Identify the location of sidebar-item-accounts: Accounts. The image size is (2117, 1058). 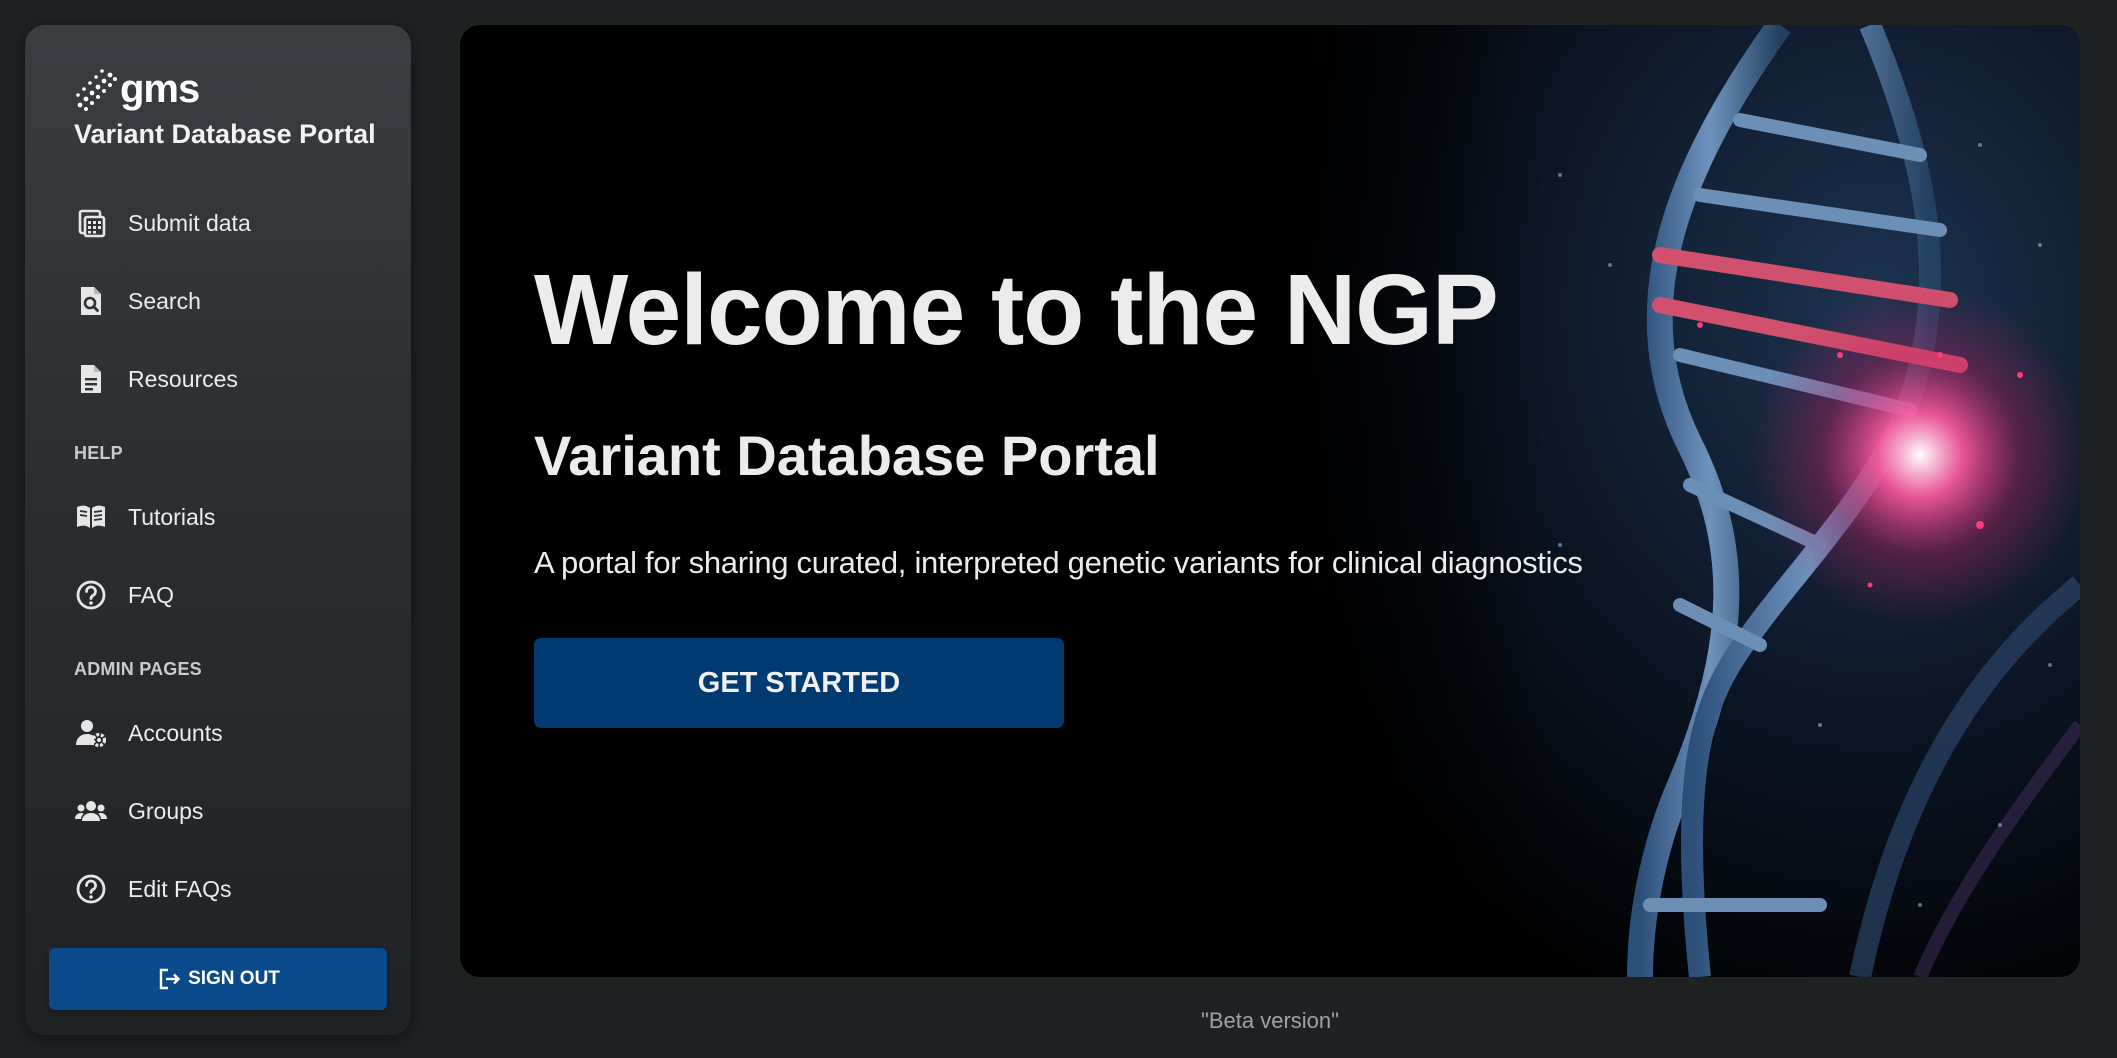
(229, 733).